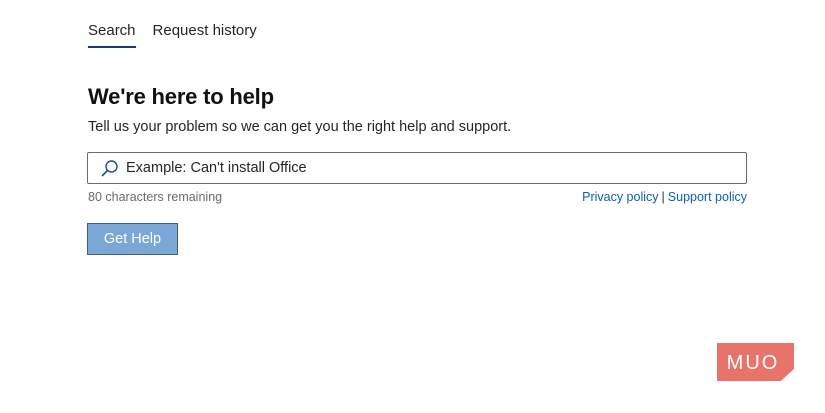  What do you see at coordinates (132, 239) in the screenshot?
I see `get-help-button: Get Help` at bounding box center [132, 239].